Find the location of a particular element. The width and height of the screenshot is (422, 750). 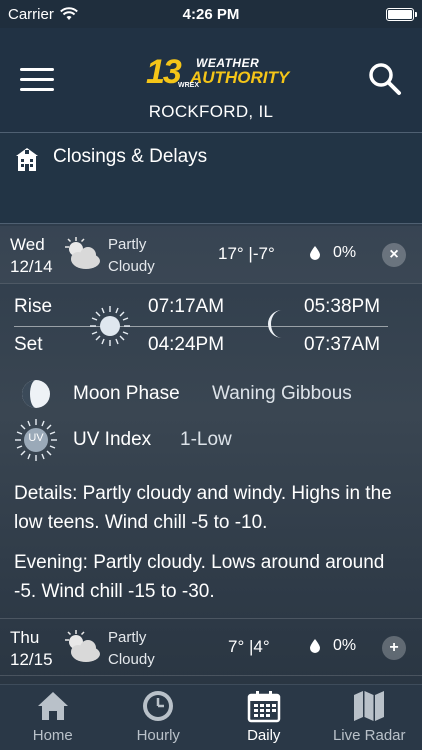

day-label: Thu 12/15 is located at coordinates (31, 649).